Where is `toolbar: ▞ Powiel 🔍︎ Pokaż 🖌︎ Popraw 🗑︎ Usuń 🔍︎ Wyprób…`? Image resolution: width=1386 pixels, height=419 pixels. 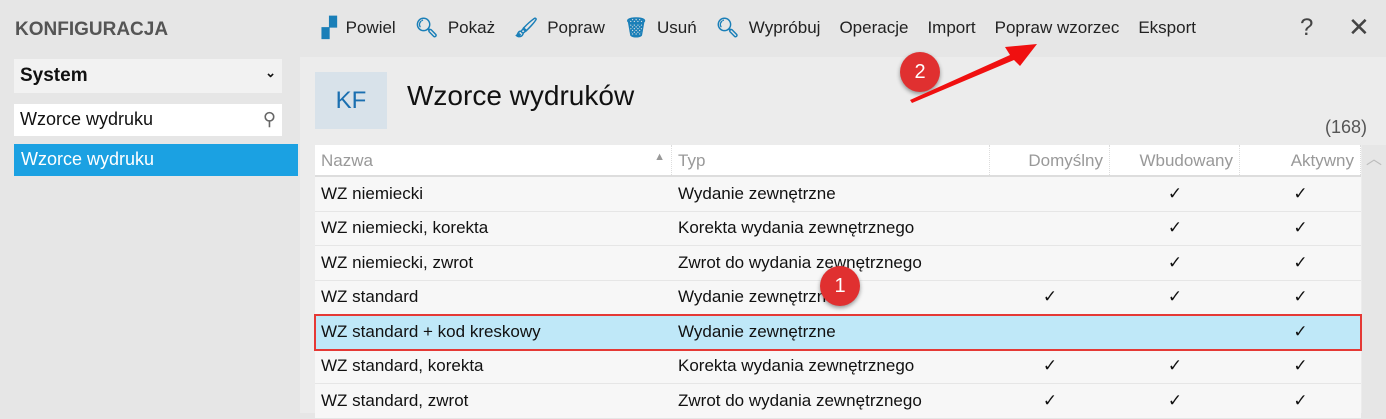
toolbar: ▞ Powiel 🔍︎ Pokaż 🖌︎ Popraw 🗑︎ Usuń 🔍︎ Wyprób… is located at coordinates (768, 28).